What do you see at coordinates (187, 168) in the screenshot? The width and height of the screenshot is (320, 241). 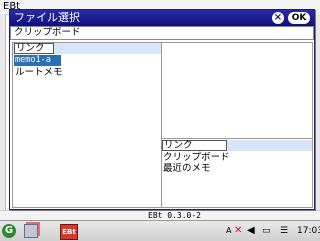 I see `list-item-recent-memo: 最近のメモ` at bounding box center [187, 168].